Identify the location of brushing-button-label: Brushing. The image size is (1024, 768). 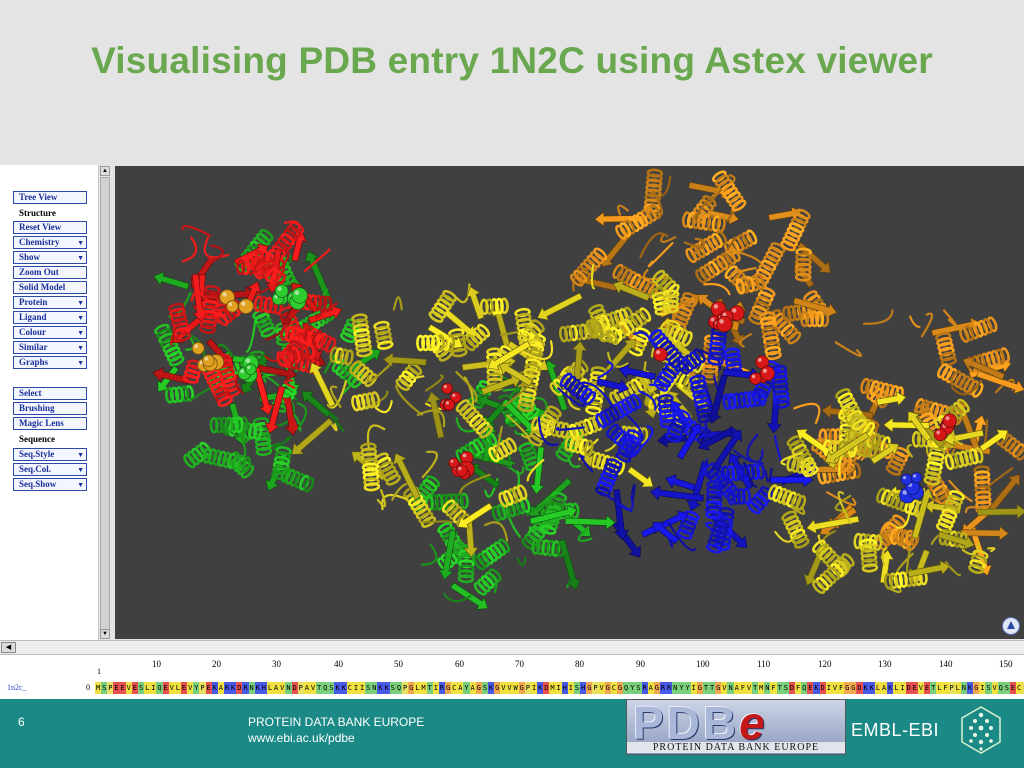
(37, 408).